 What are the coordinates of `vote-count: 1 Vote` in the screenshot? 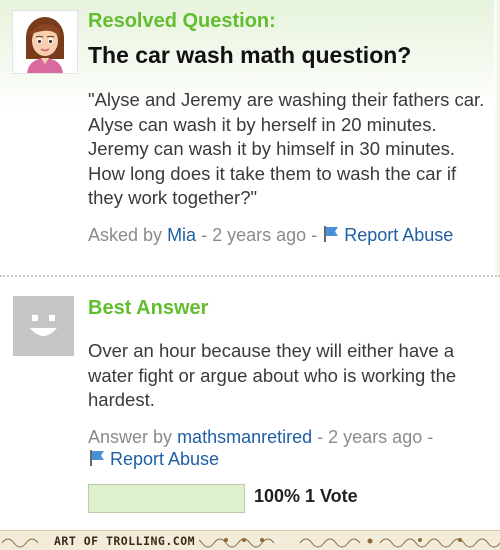 It's located at (331, 496).